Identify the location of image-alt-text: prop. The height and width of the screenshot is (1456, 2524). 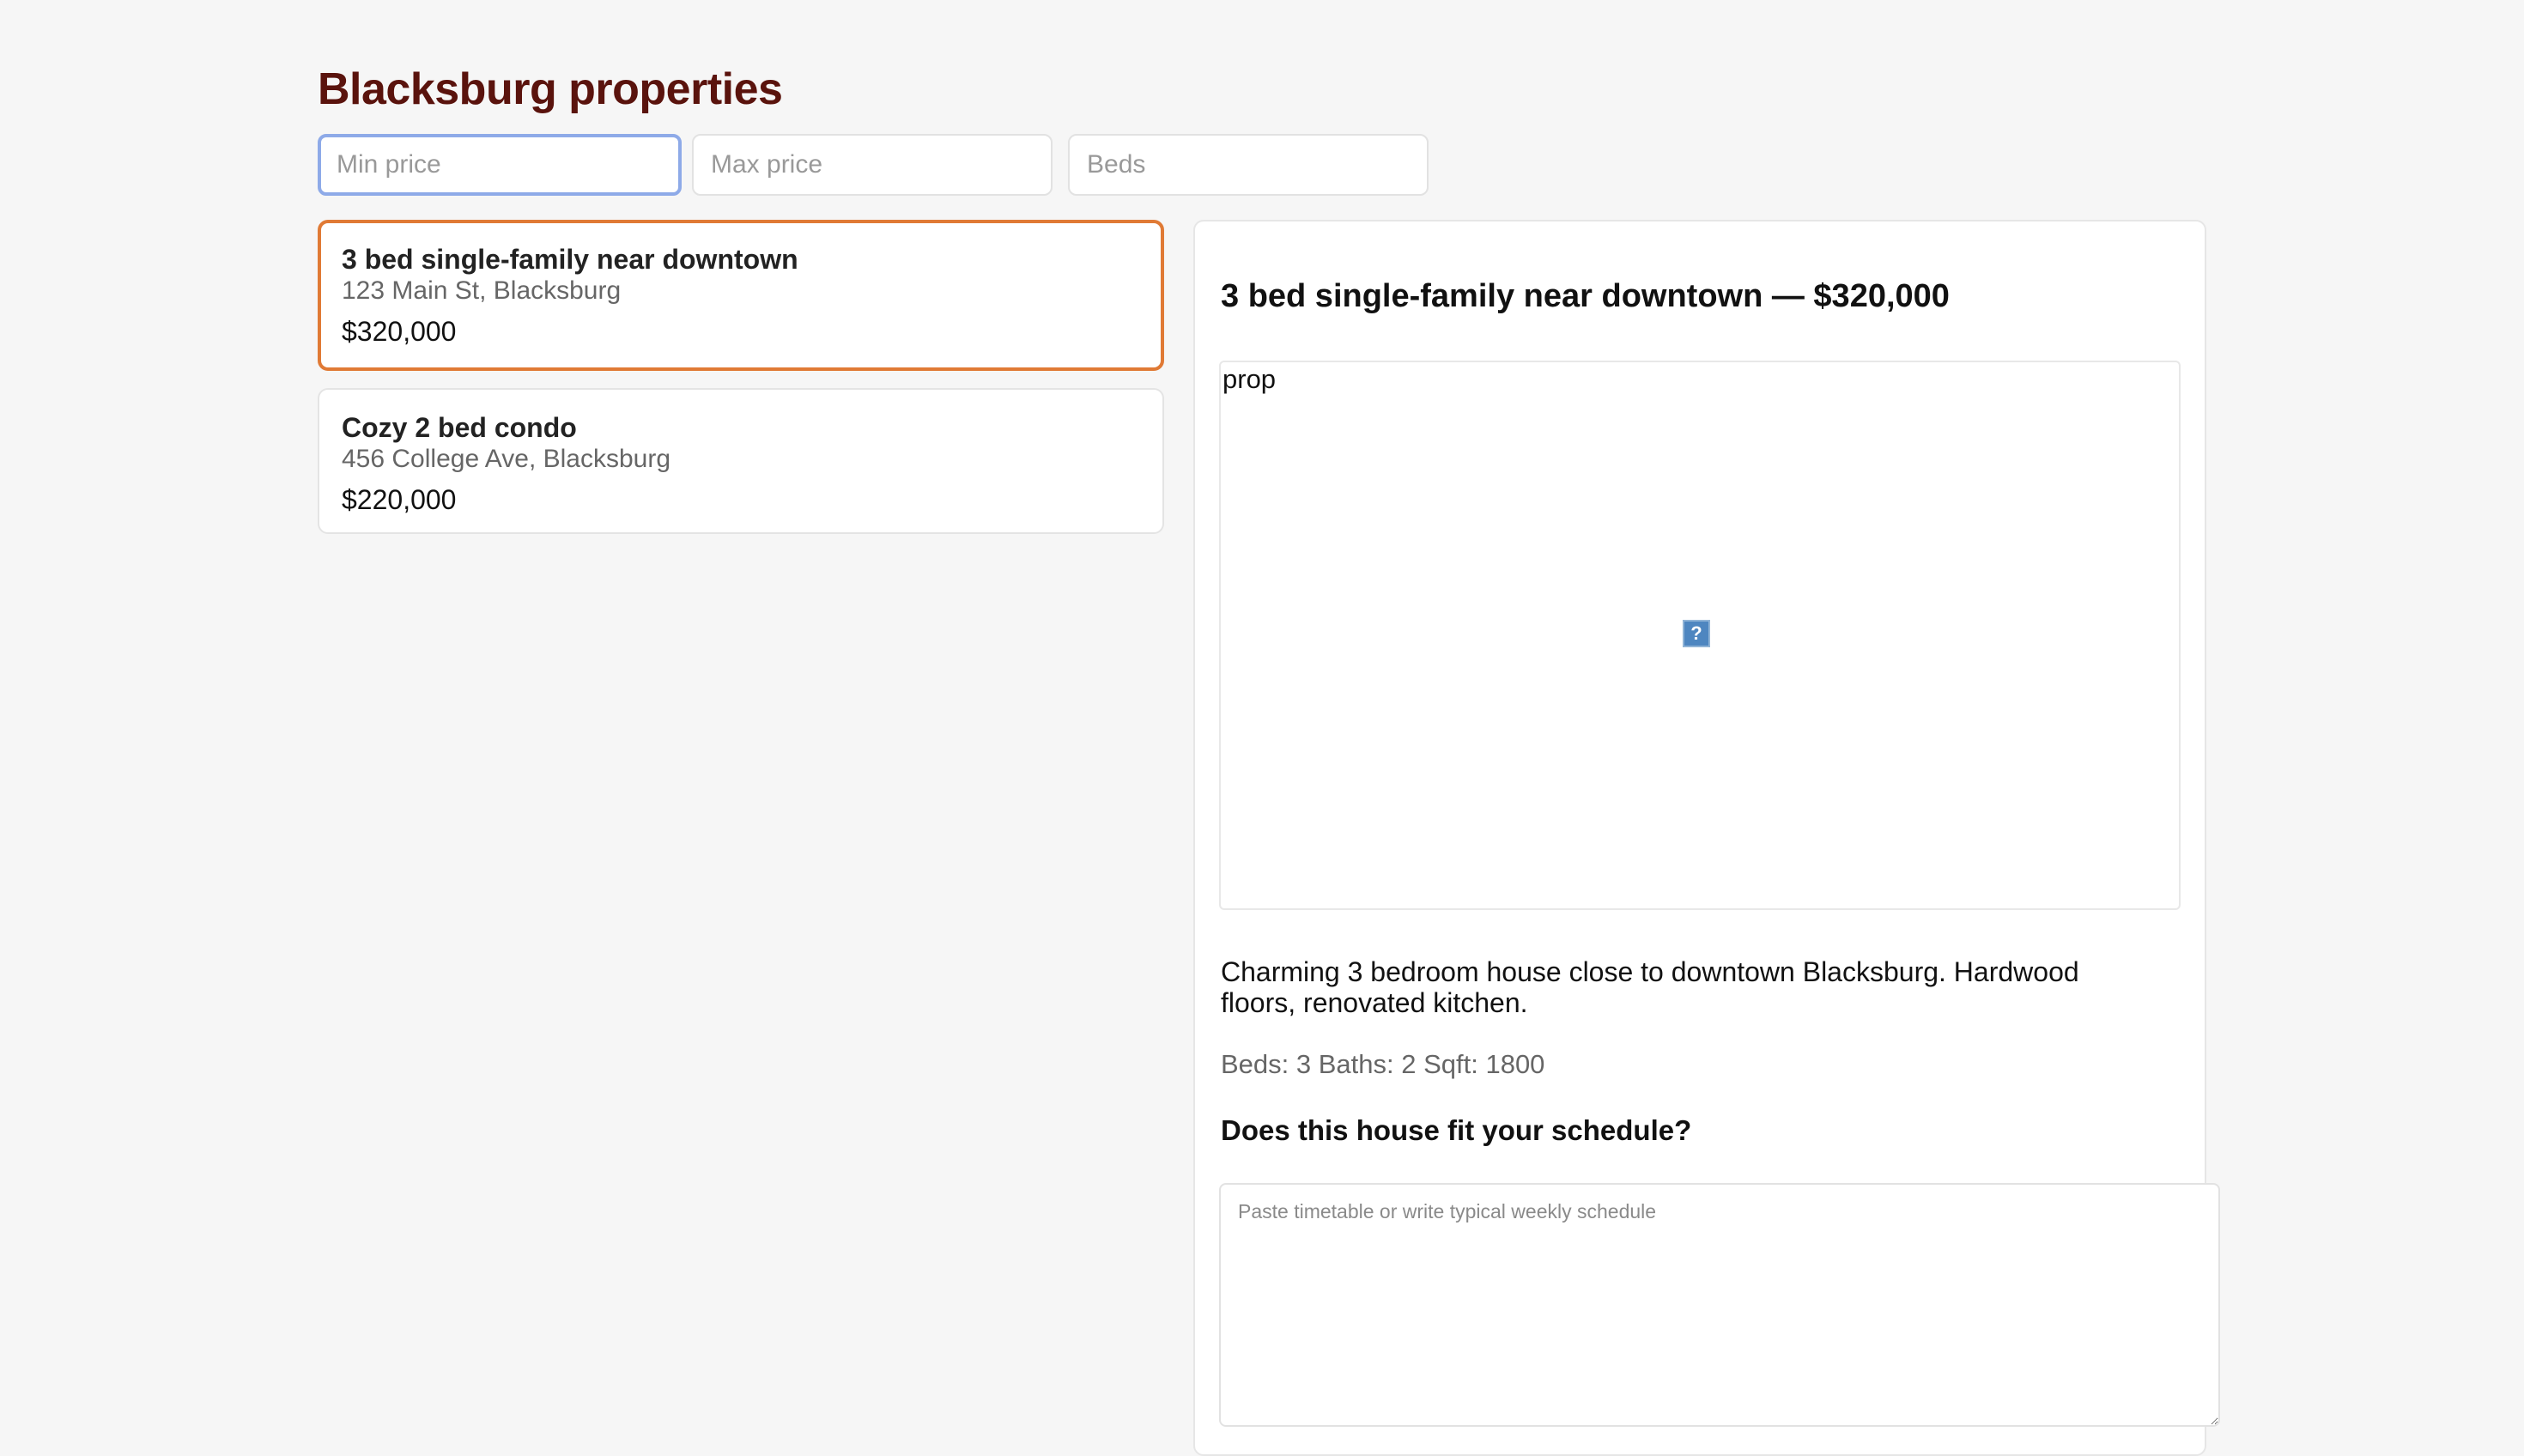
(1250, 379).